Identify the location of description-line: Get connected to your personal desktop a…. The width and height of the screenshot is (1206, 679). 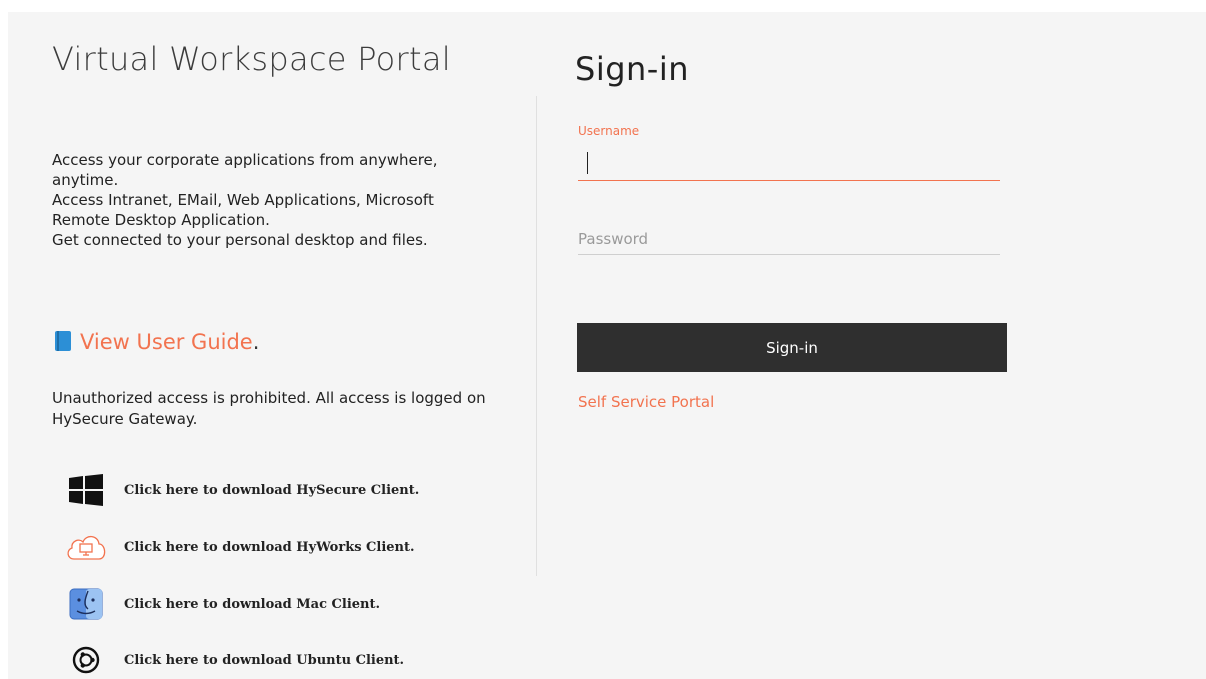
(240, 240).